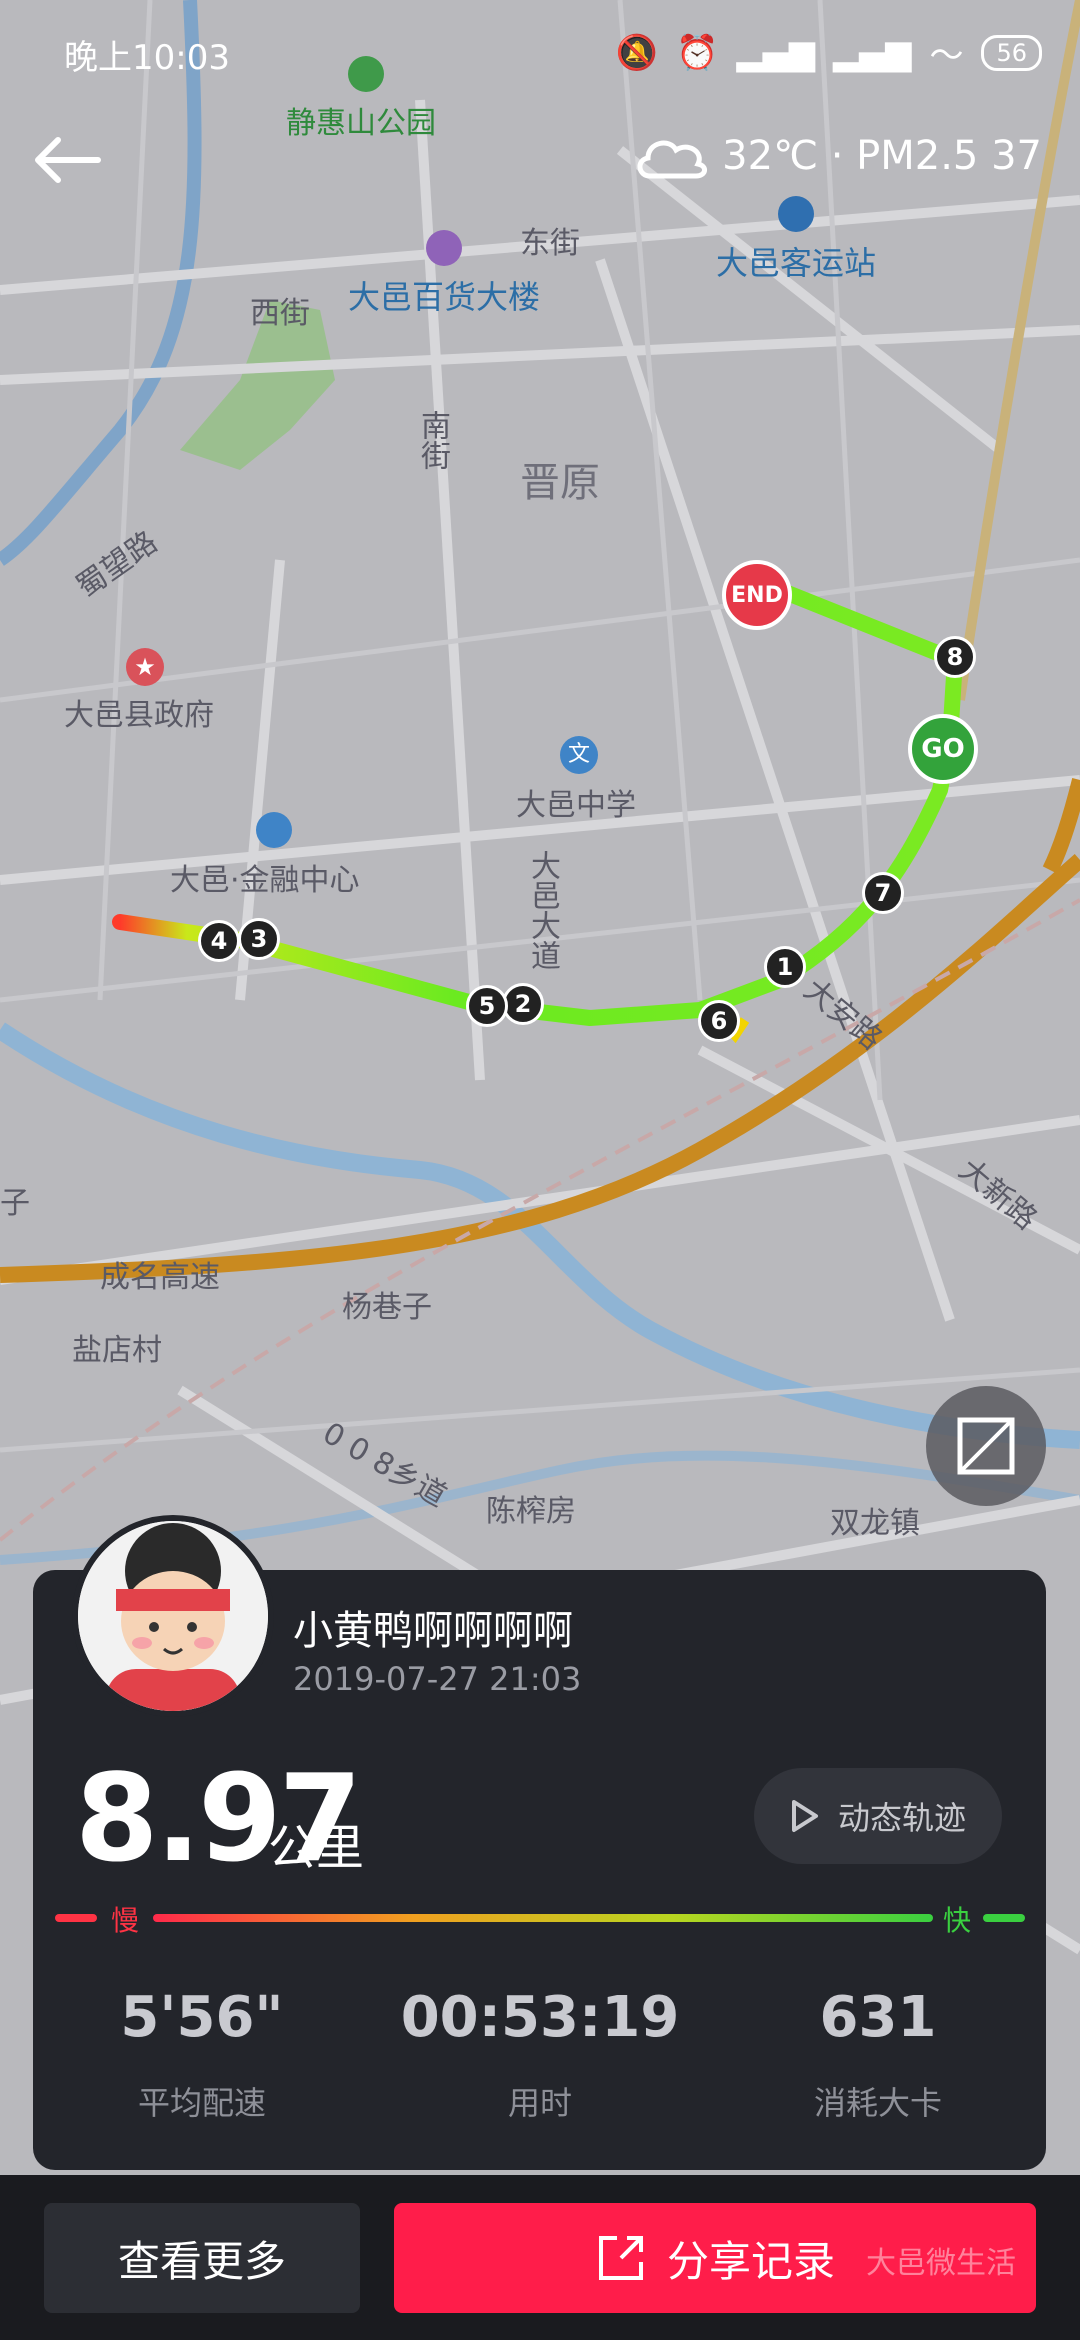  I want to click on mute-icon: 🔕, so click(637, 52).